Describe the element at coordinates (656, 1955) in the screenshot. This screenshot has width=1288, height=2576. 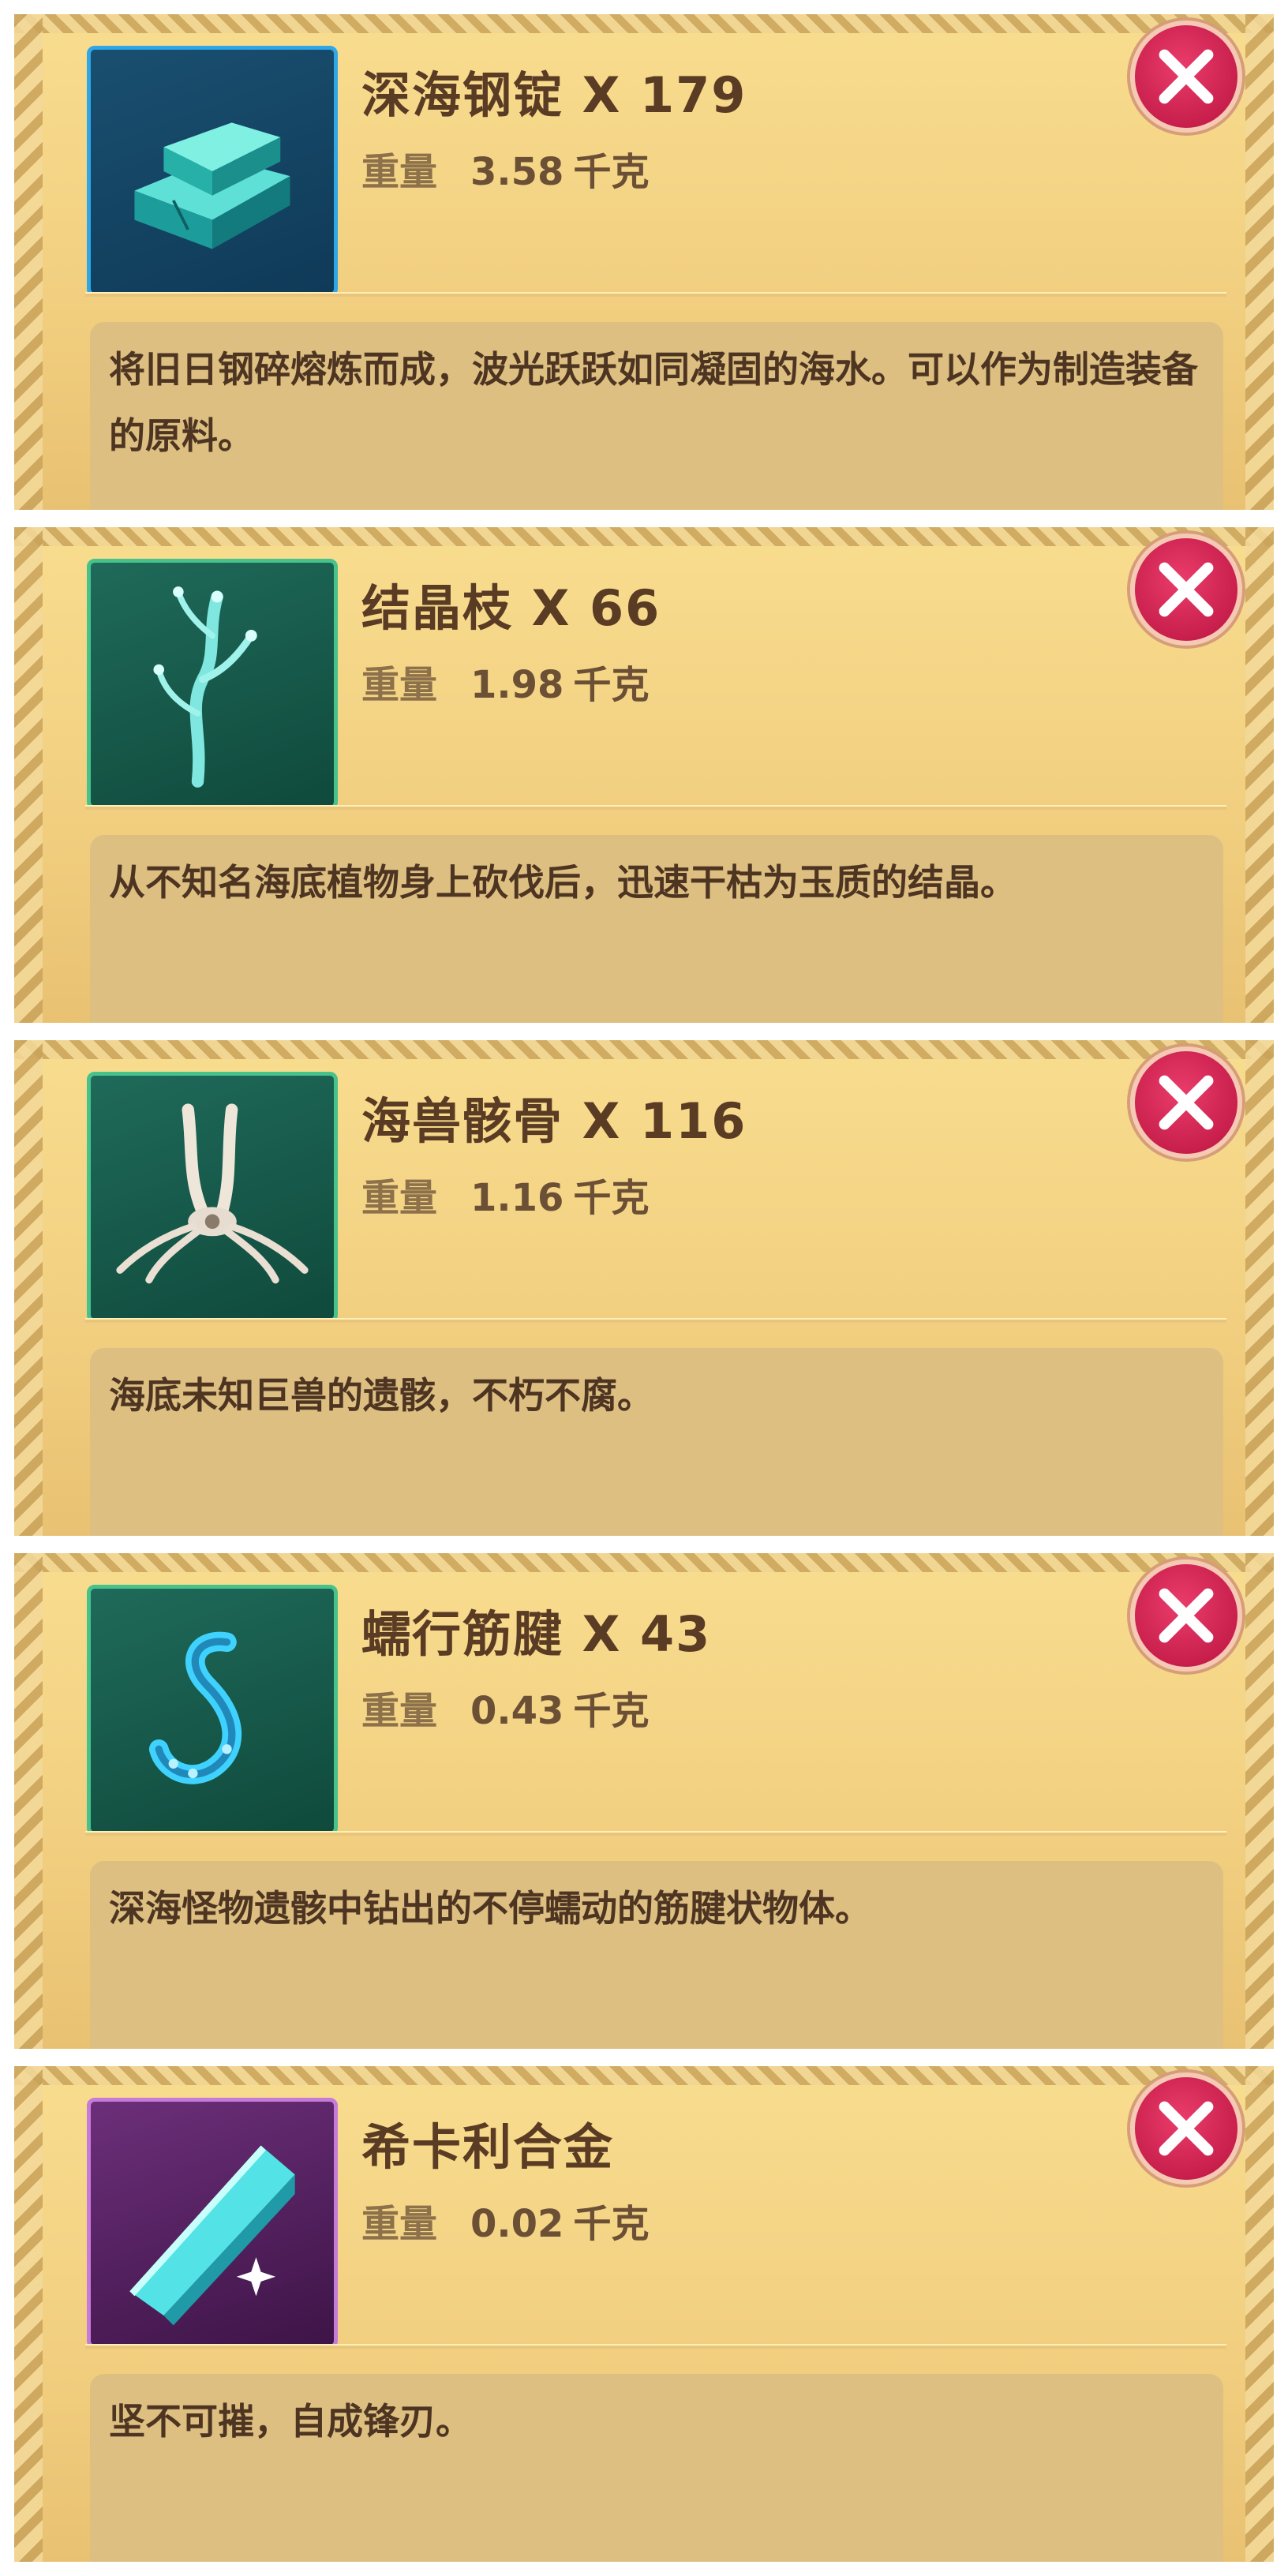
I see `item-description: 深海怪物遗骸中钻出的不停蠕动的筋腱状物体。` at that location.